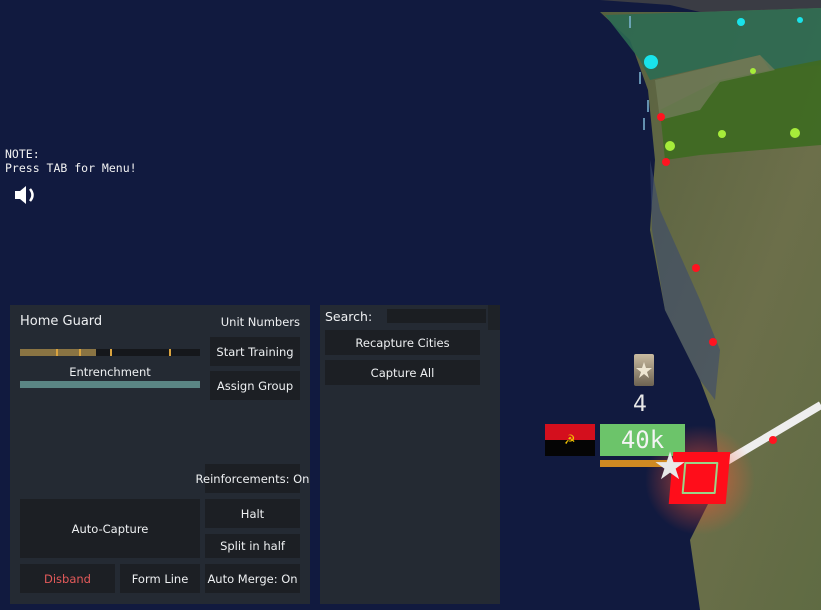 Image resolution: width=821 pixels, height=610 pixels. Describe the element at coordinates (252, 513) in the screenshot. I see `halt-button: Halt` at that location.